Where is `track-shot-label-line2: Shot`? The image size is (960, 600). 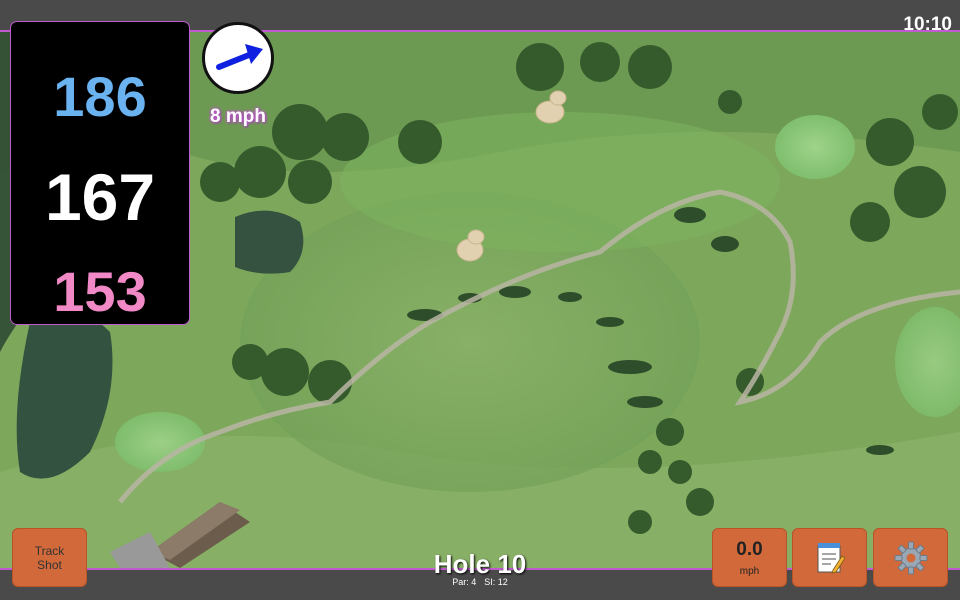 track-shot-label-line2: Shot is located at coordinates (49, 564).